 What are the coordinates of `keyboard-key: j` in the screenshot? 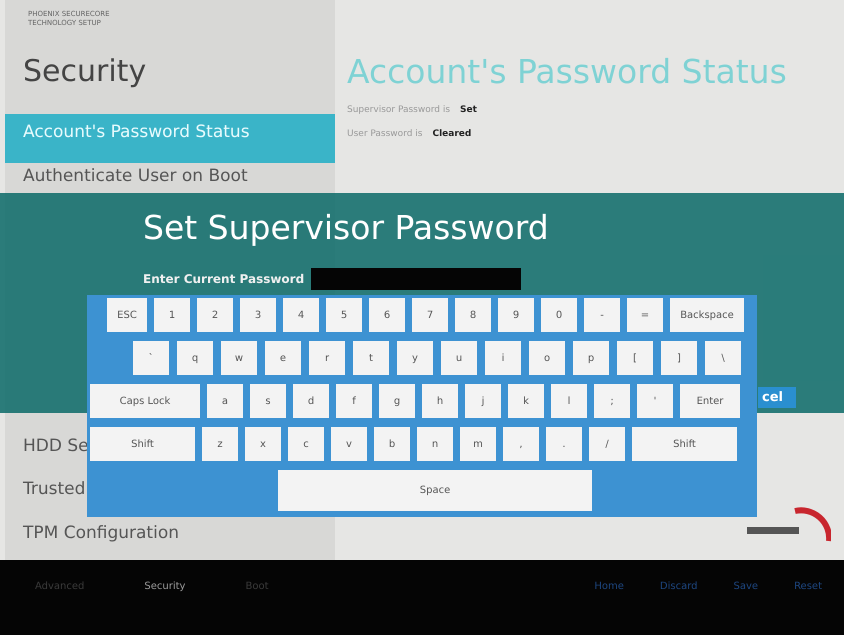 It's located at (483, 401).